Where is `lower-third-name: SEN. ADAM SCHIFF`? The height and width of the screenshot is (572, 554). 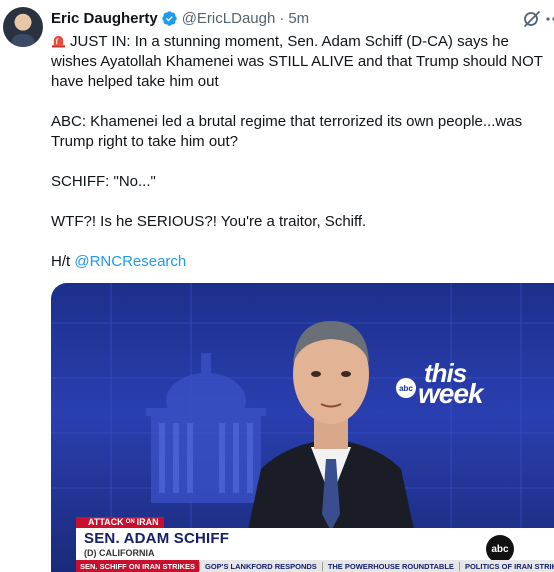
lower-third-name: SEN. ADAM SCHIFF is located at coordinates (157, 538).